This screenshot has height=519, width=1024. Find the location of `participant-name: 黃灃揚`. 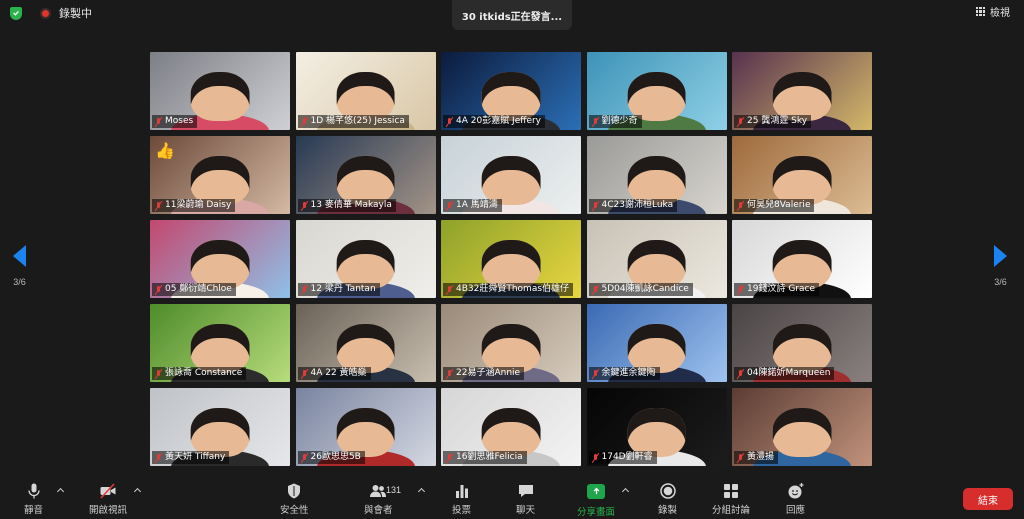

participant-name: 黃灃揚 is located at coordinates (761, 457).